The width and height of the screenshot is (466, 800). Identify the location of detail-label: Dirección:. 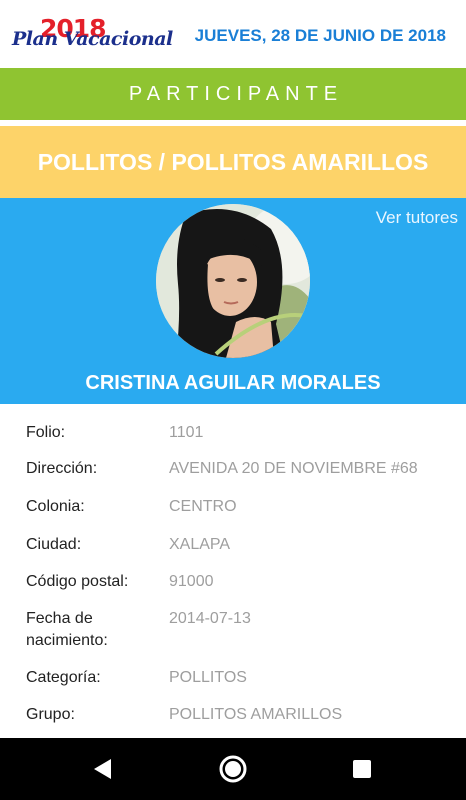
(62, 468).